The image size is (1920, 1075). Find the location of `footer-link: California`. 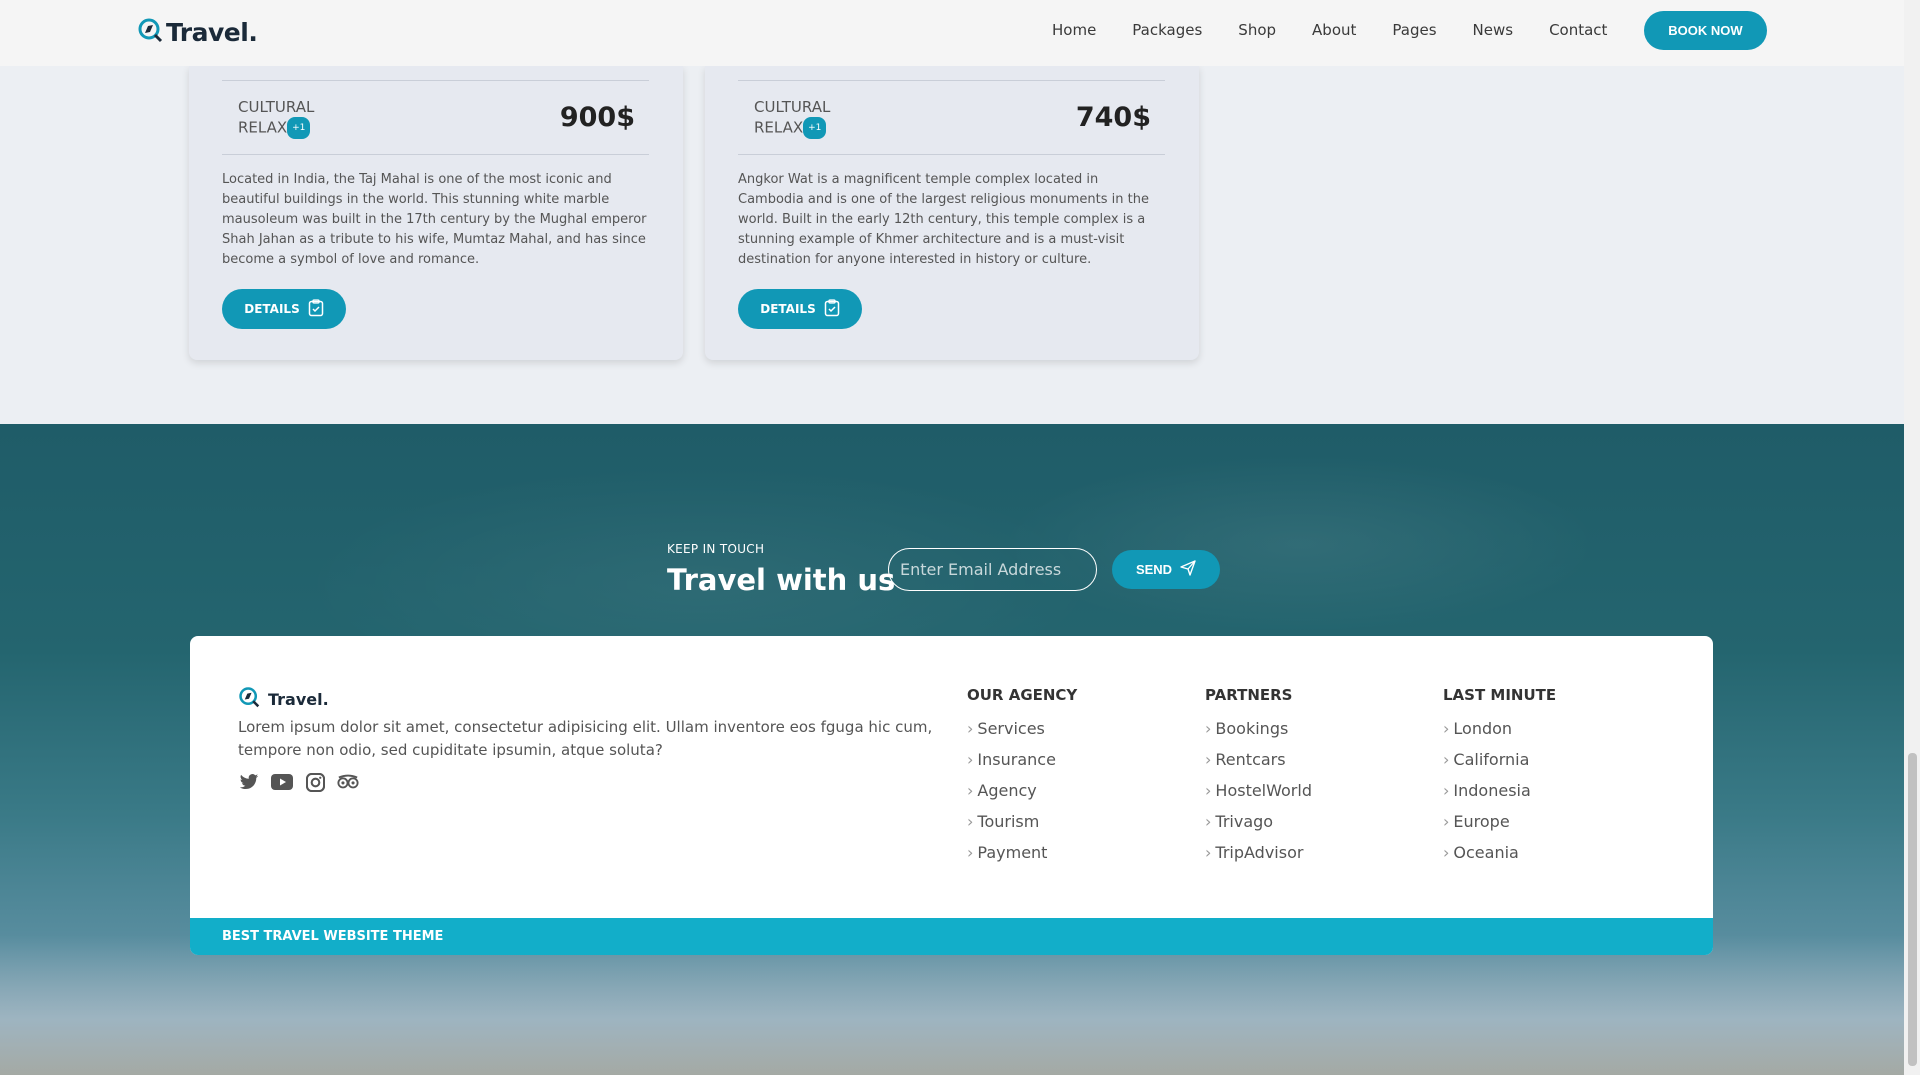

footer-link: California is located at coordinates (1499, 759).